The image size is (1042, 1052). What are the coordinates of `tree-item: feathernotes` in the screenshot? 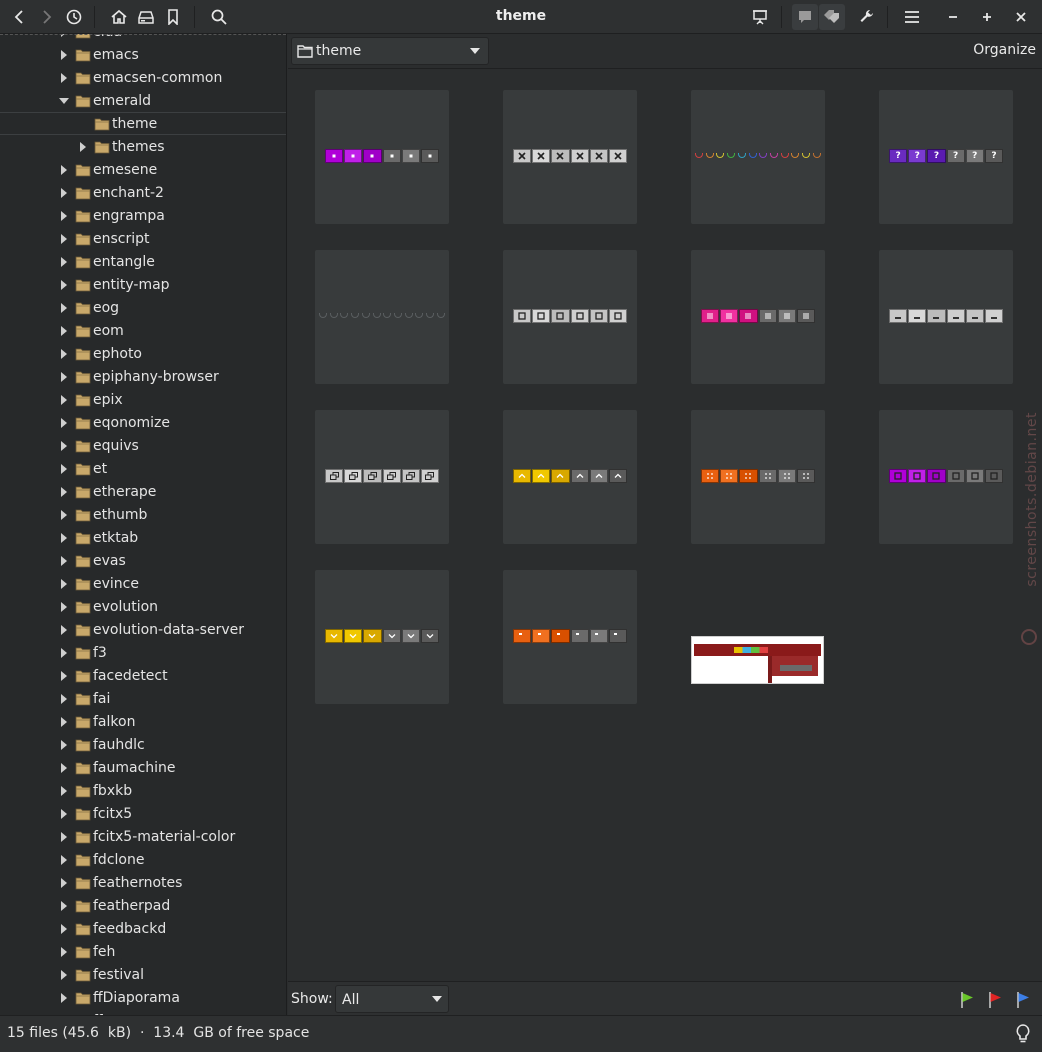 It's located at (143, 882).